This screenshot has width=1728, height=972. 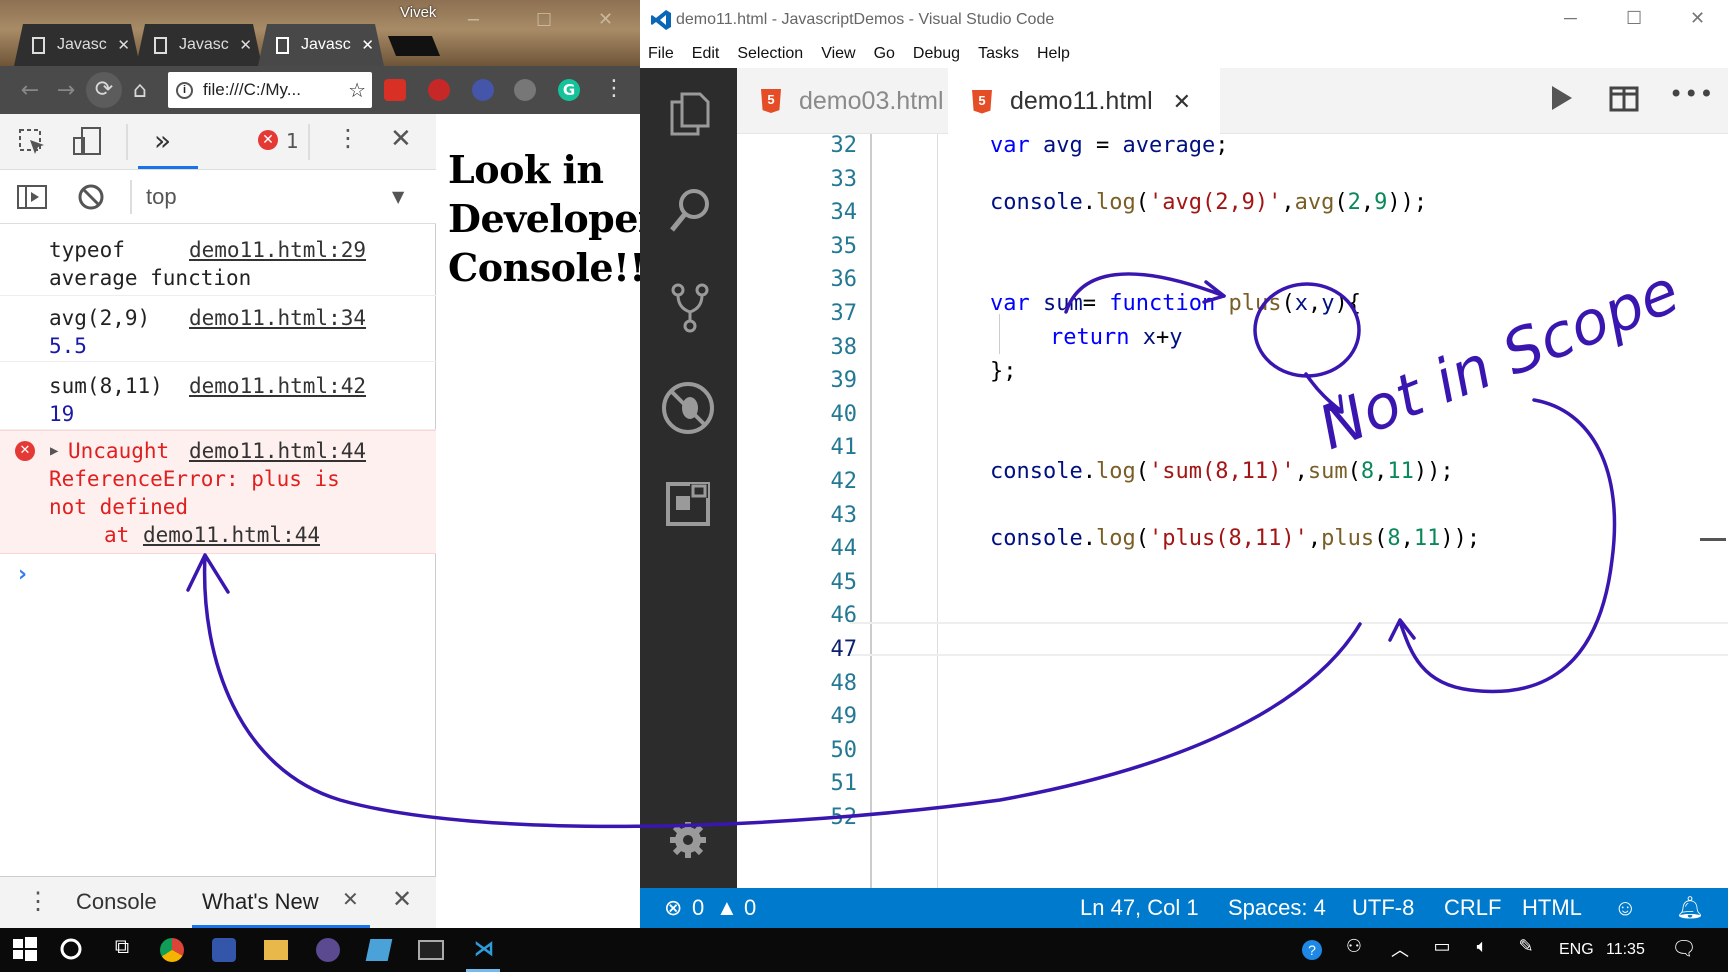 I want to click on clock: 11:35, so click(x=1625, y=950).